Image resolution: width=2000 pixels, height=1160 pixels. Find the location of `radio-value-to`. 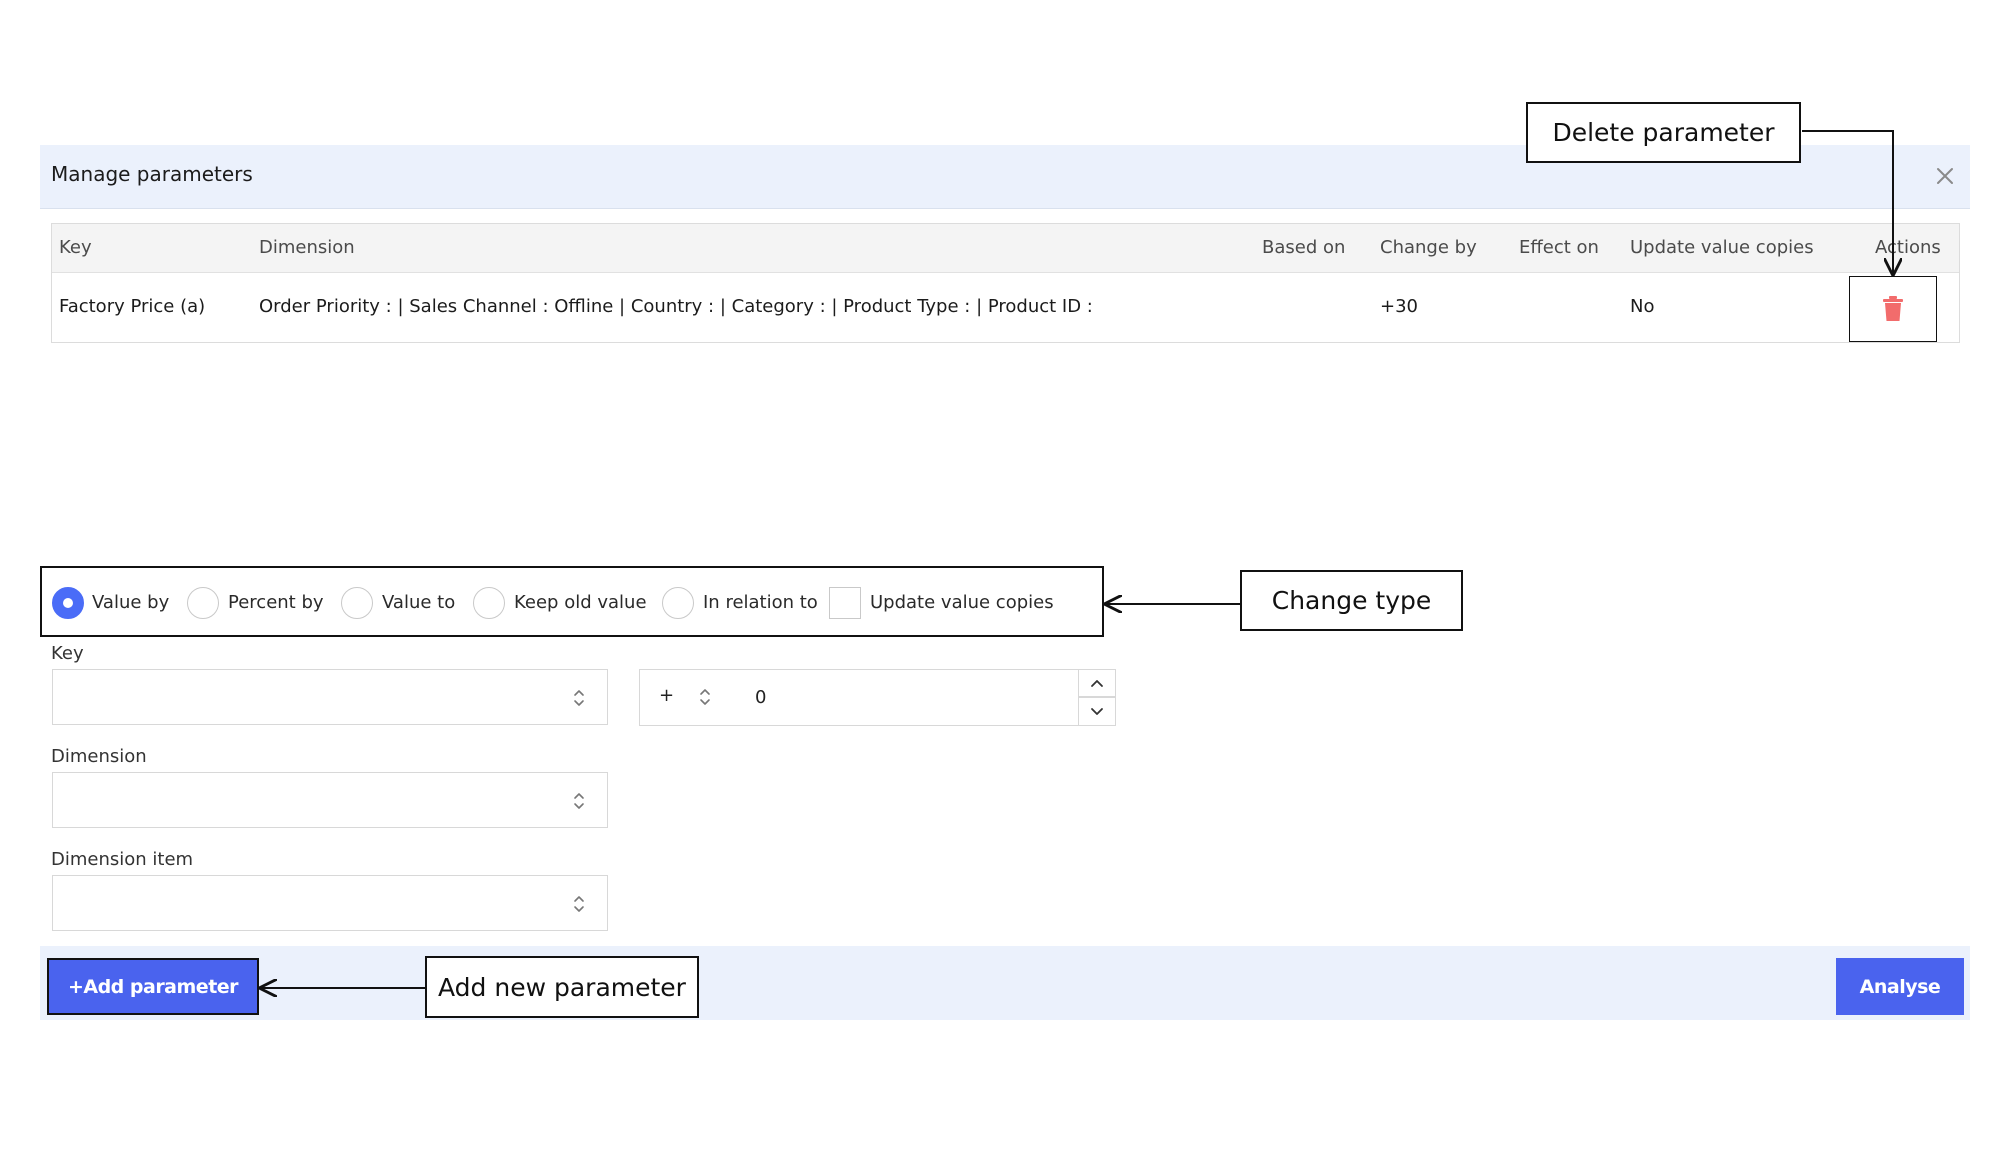

radio-value-to is located at coordinates (357, 603).